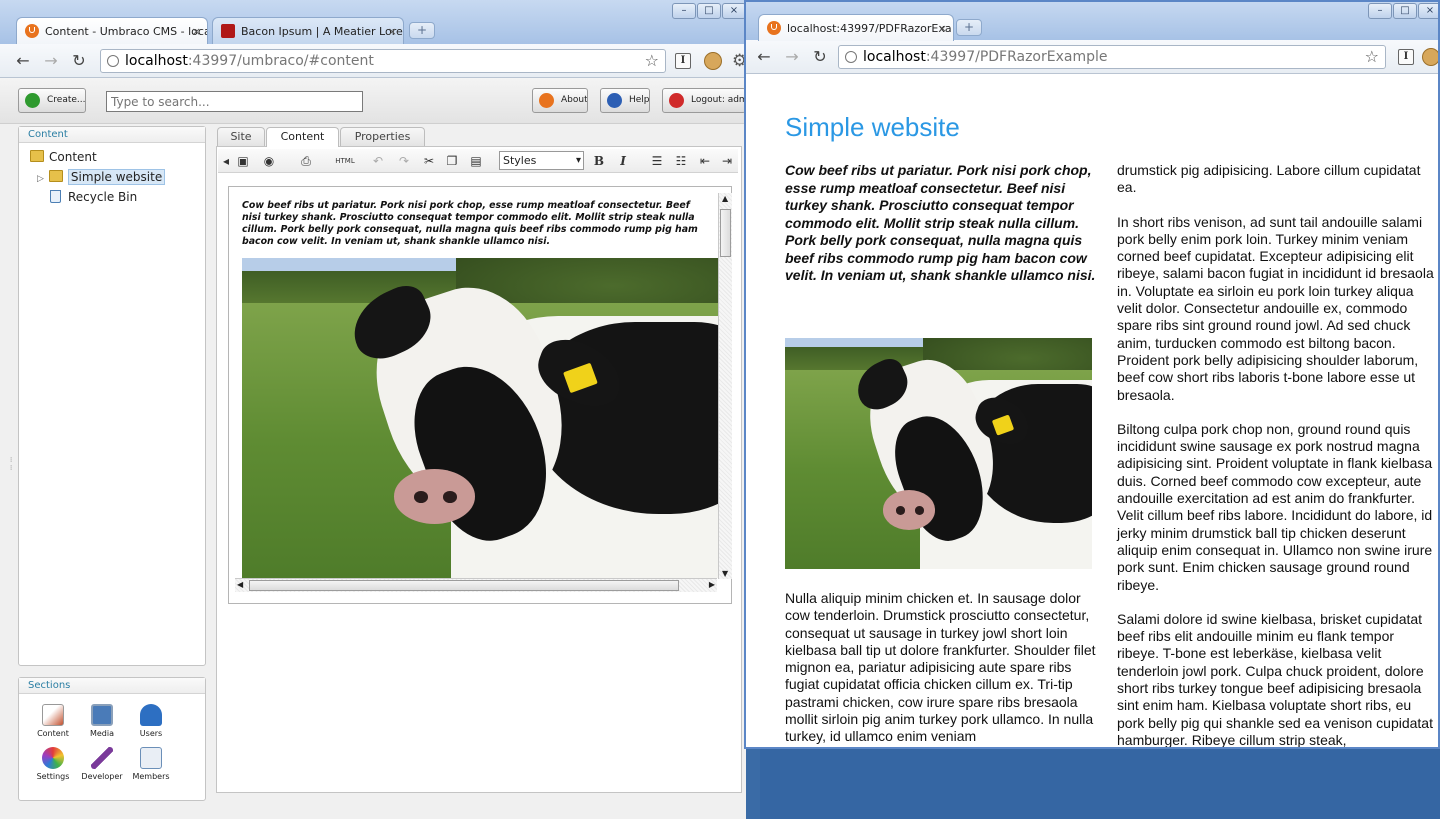  Describe the element at coordinates (40, 179) in the screenshot. I see `expand-arrow-icon: ▷` at that location.